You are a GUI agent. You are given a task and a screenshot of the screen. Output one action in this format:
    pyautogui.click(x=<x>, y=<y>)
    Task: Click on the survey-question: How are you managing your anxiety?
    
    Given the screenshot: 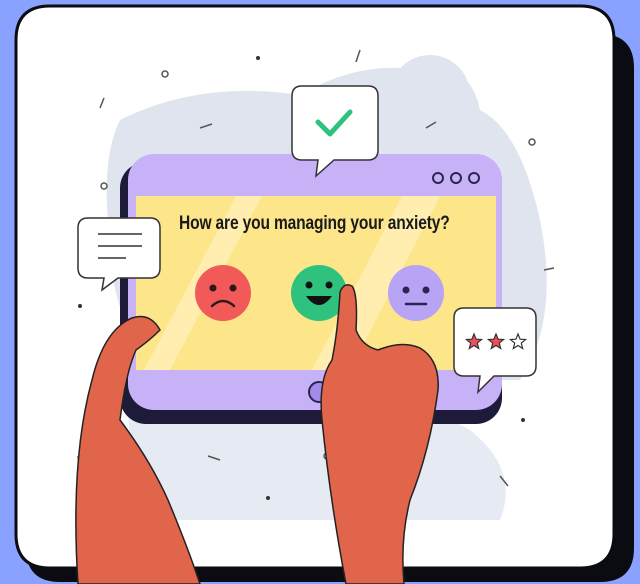 What is the action you would take?
    pyautogui.click(x=314, y=223)
    